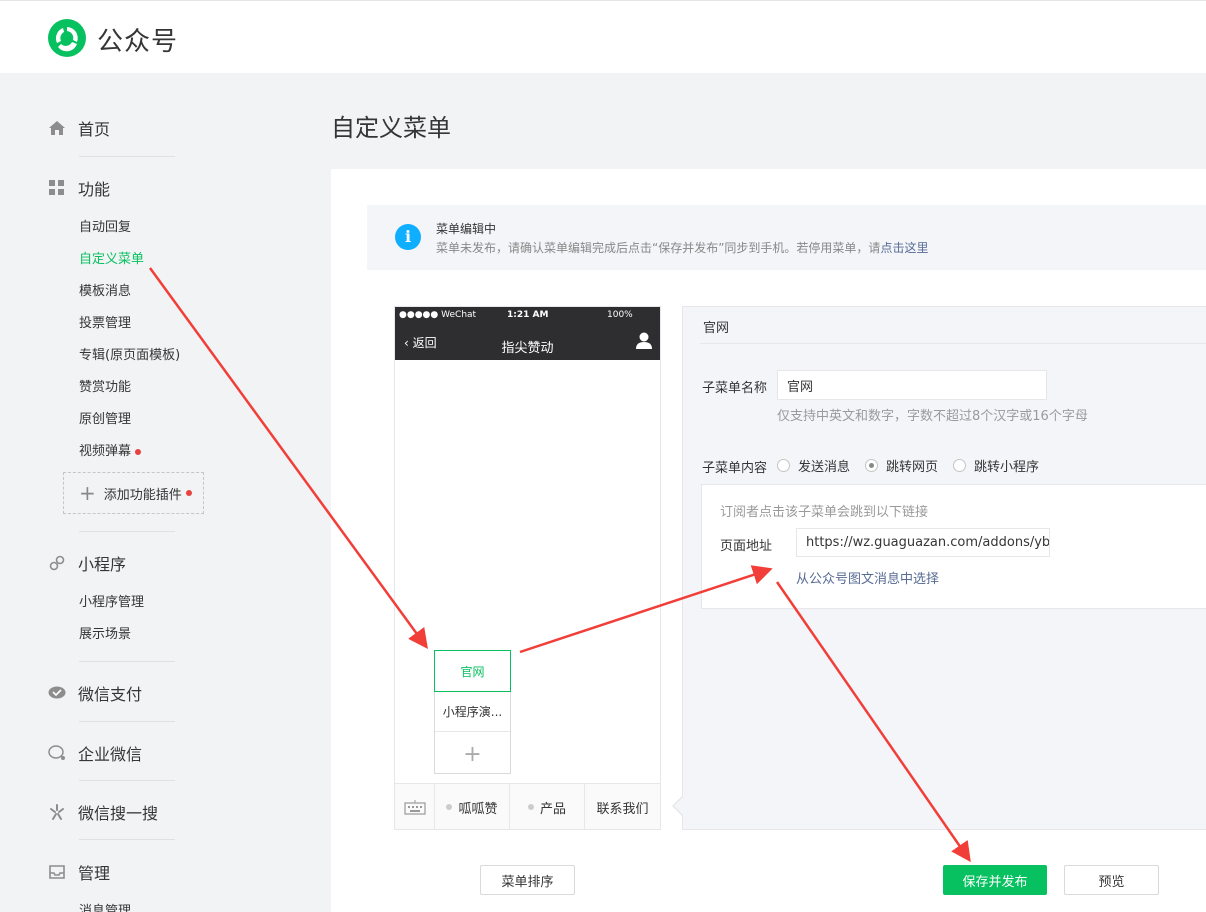 This screenshot has height=912, width=1206. Describe the element at coordinates (472, 754) in the screenshot. I see `add-submenu-plus-icon: +` at that location.